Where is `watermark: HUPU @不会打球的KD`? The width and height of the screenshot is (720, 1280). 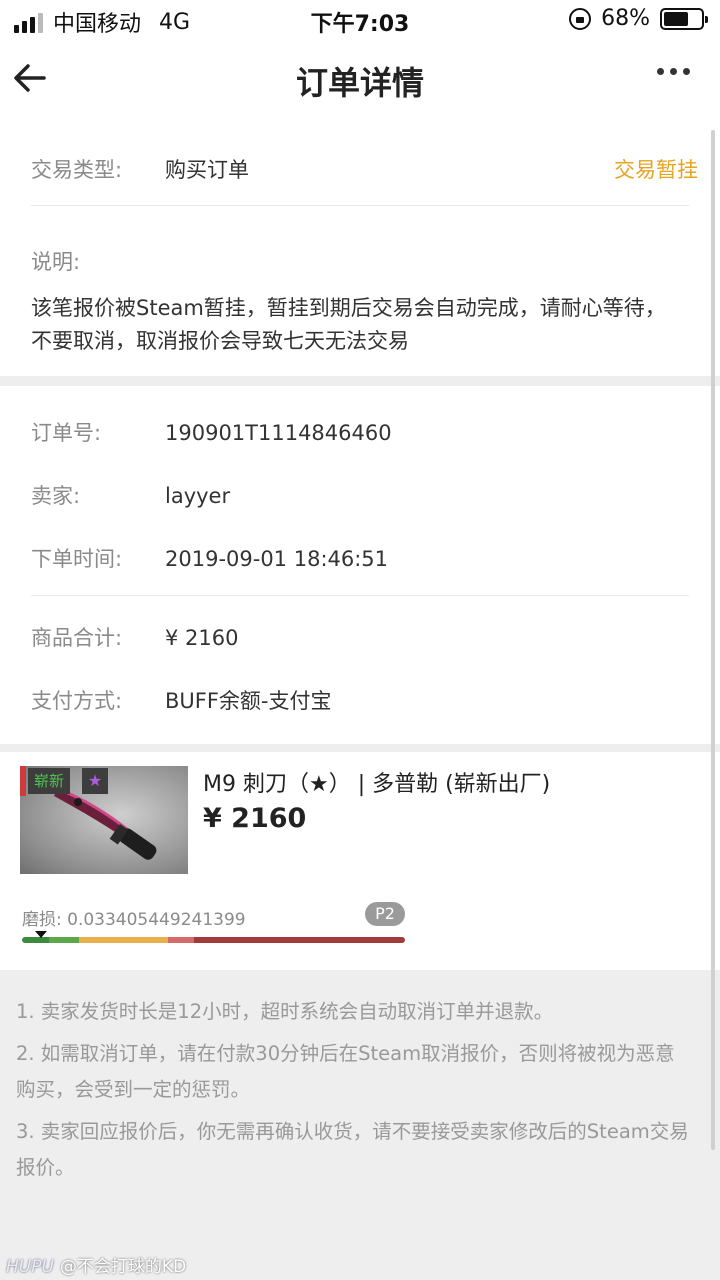 watermark: HUPU @不会打球的KD is located at coordinates (96, 1264).